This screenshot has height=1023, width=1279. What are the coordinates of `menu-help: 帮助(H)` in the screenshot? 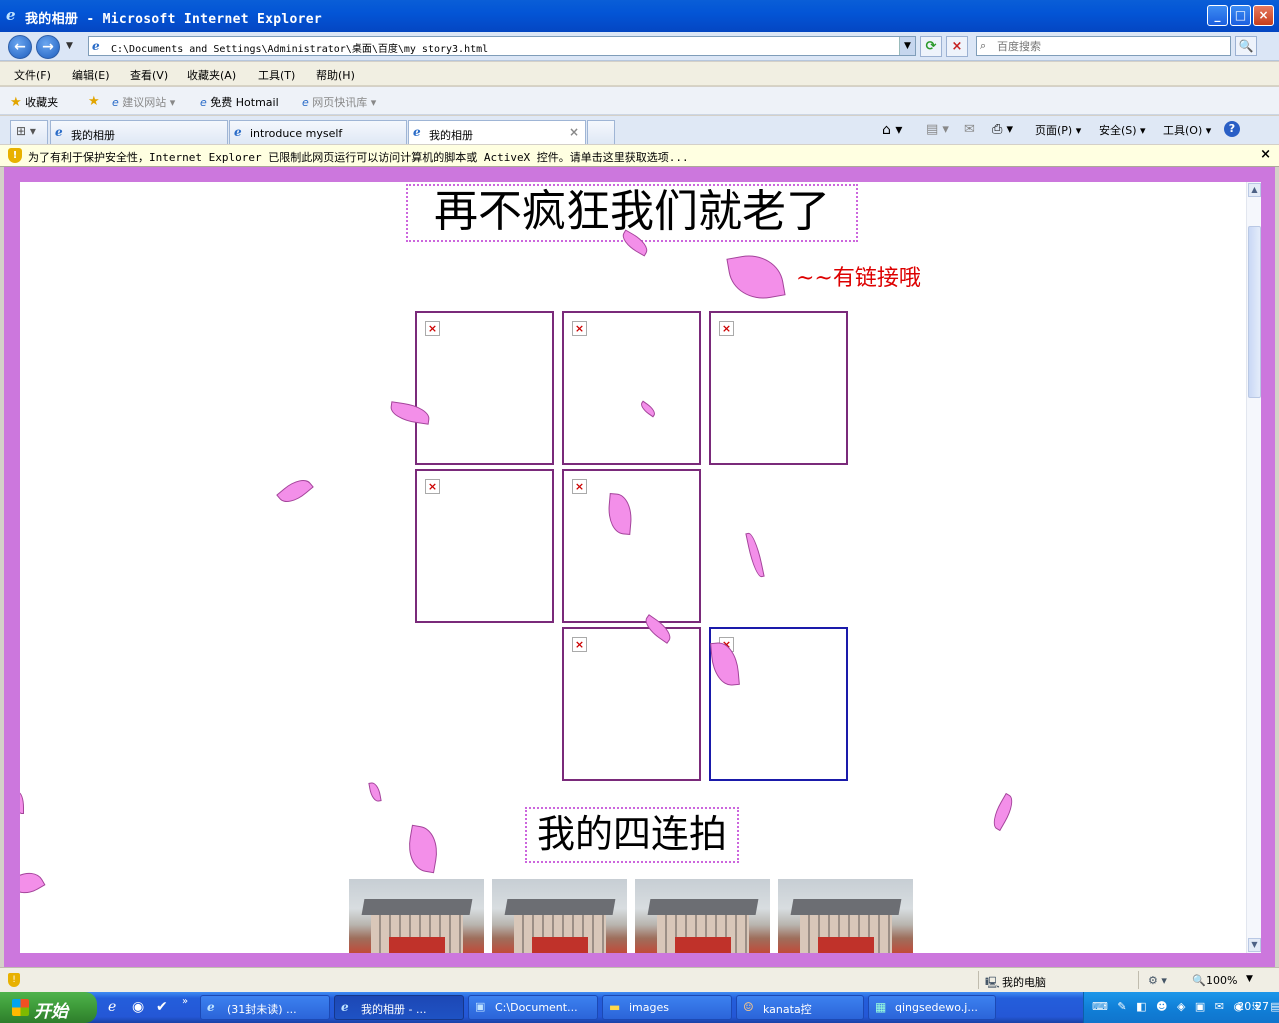 It's located at (335, 75).